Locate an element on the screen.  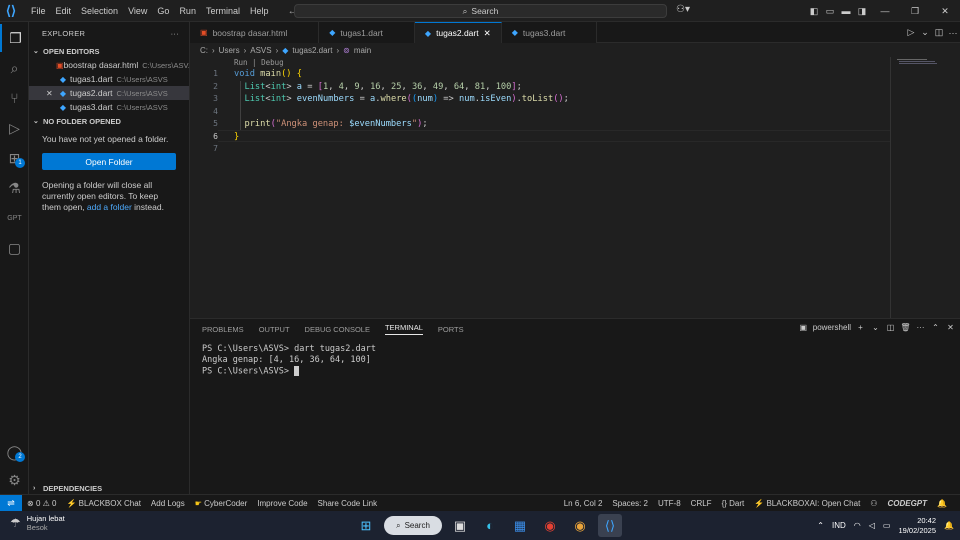
show-hidden-icons-chevron-icon: ⌃ is located at coordinates (820, 525).